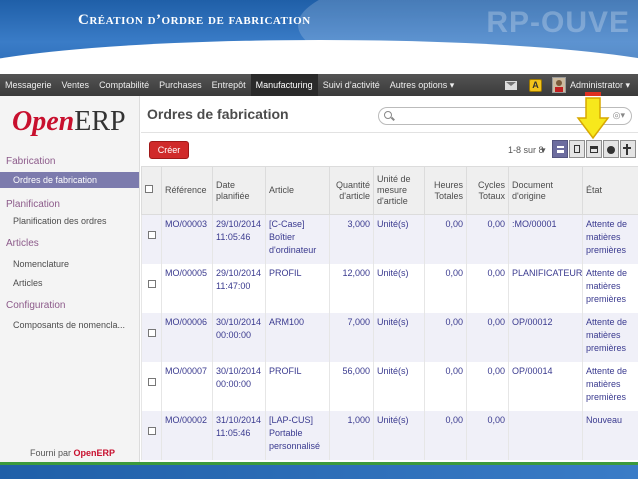 The image size is (638, 479). What do you see at coordinates (510, 85) in the screenshot?
I see `mail-icon` at bounding box center [510, 85].